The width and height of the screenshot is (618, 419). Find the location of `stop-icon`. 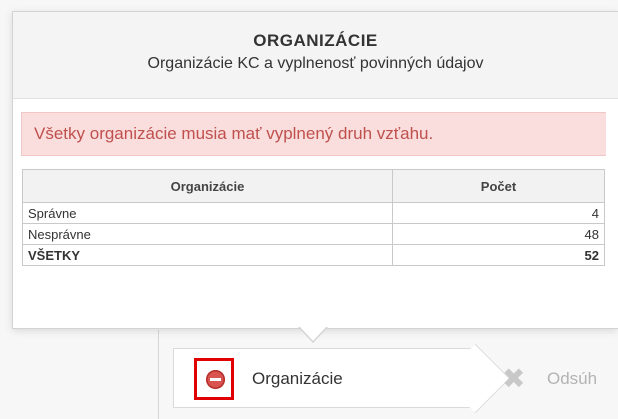

stop-icon is located at coordinates (215, 379).